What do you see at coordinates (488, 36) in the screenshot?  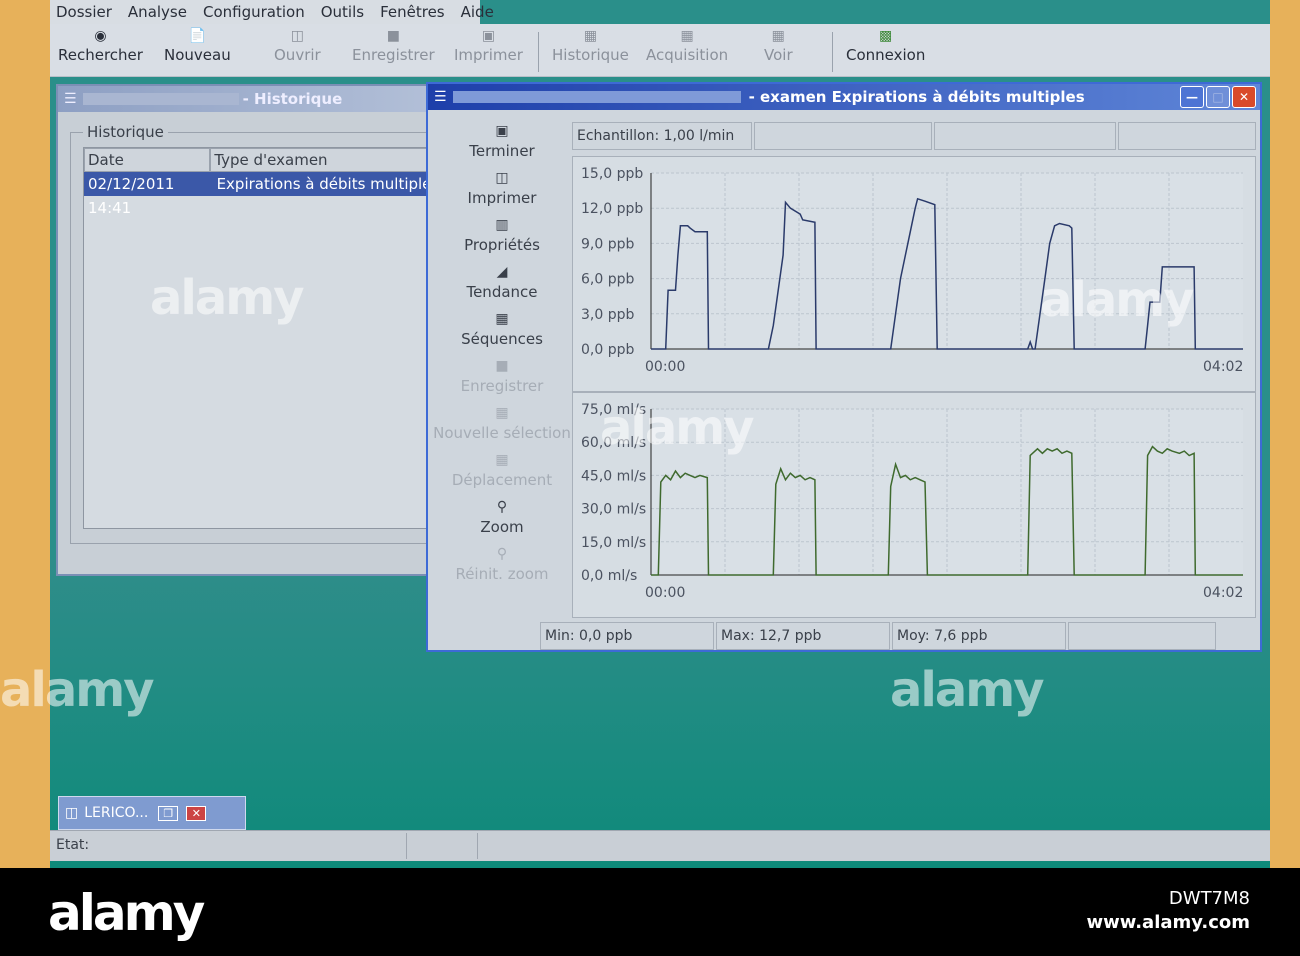 I see `printer-icon: ▣` at bounding box center [488, 36].